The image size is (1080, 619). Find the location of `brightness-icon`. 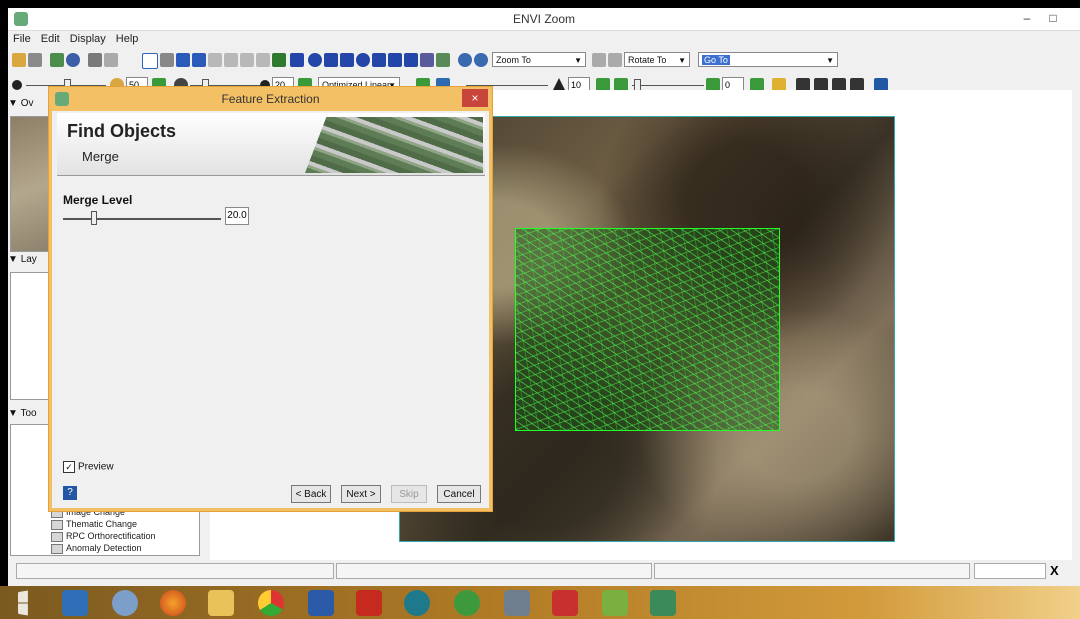

brightness-icon is located at coordinates (17, 85).